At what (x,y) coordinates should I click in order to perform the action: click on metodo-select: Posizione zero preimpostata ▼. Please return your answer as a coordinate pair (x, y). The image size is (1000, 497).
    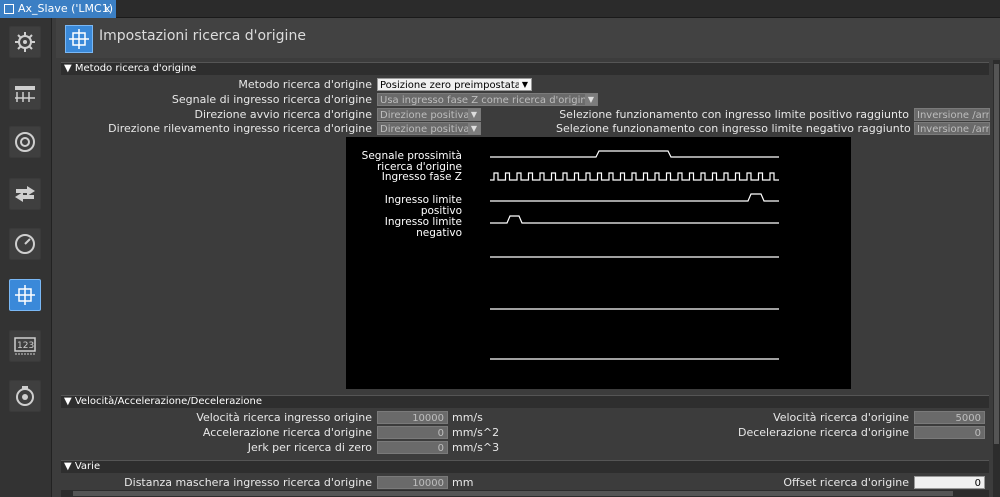
    Looking at the image, I should click on (454, 84).